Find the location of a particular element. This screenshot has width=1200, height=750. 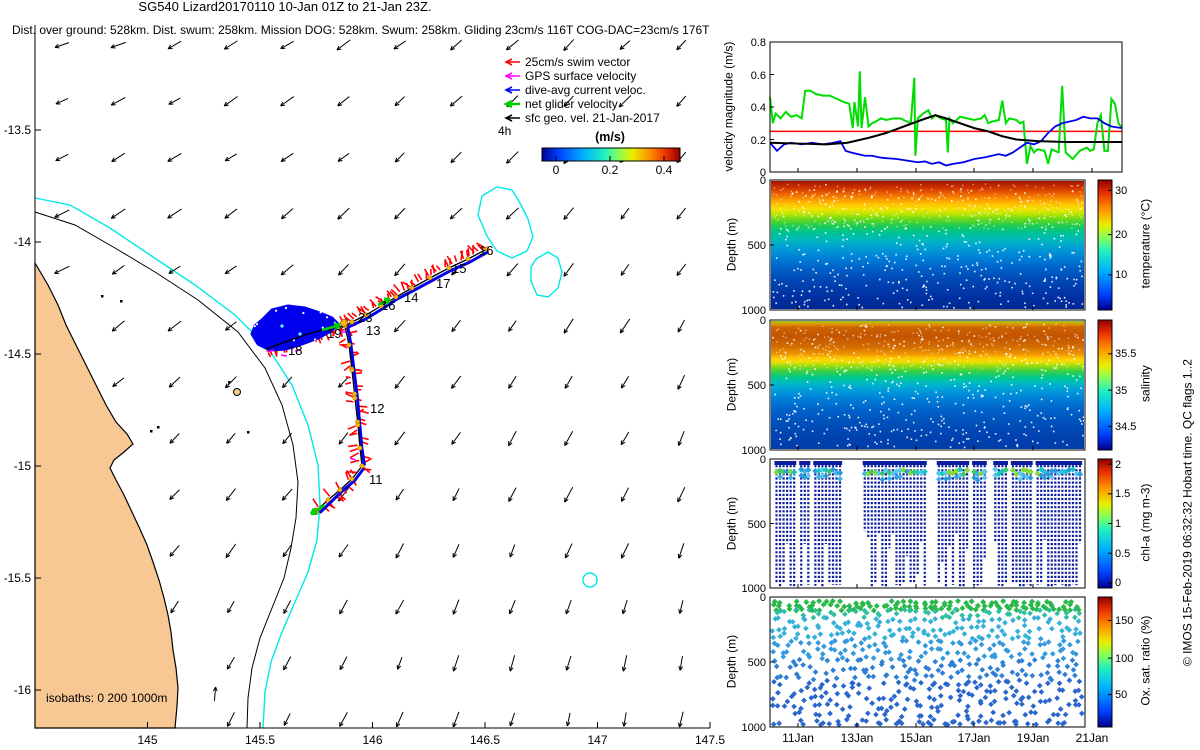

map-y-tick-label: -15 is located at coordinates (22, 466).